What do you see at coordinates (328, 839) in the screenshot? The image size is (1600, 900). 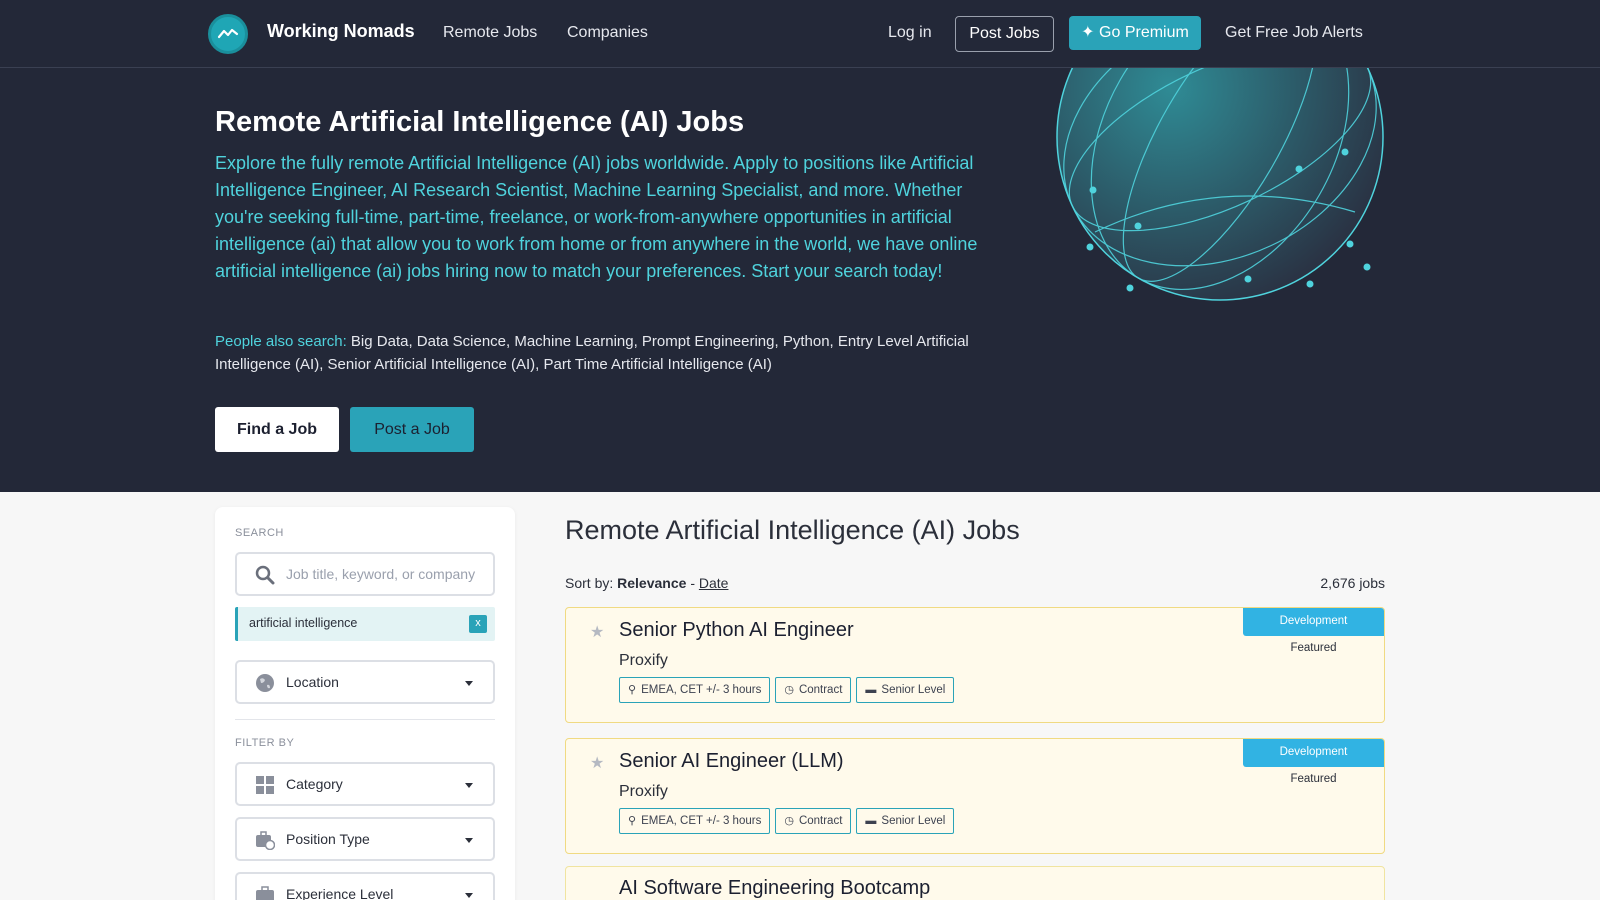 I see `position-type-label: Position Type` at bounding box center [328, 839].